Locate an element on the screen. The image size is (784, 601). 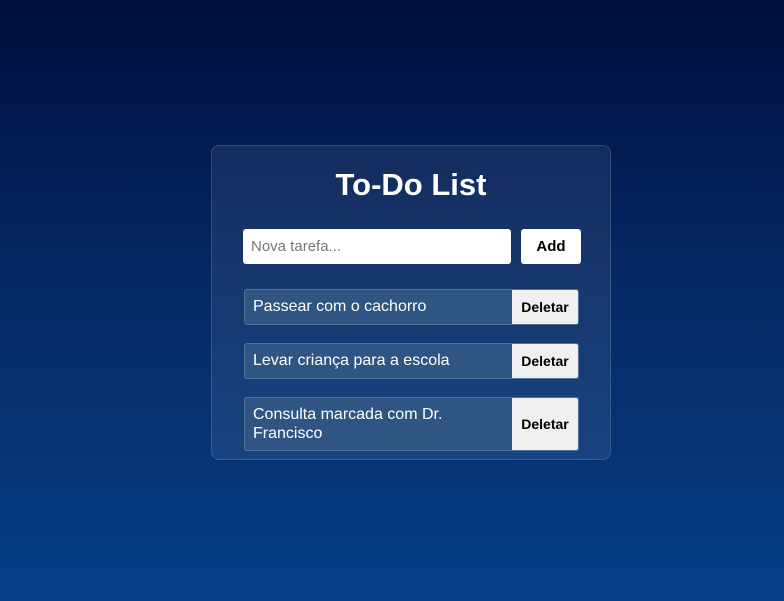
task-item: Passear com o cachorro Deletar is located at coordinates (411, 307).